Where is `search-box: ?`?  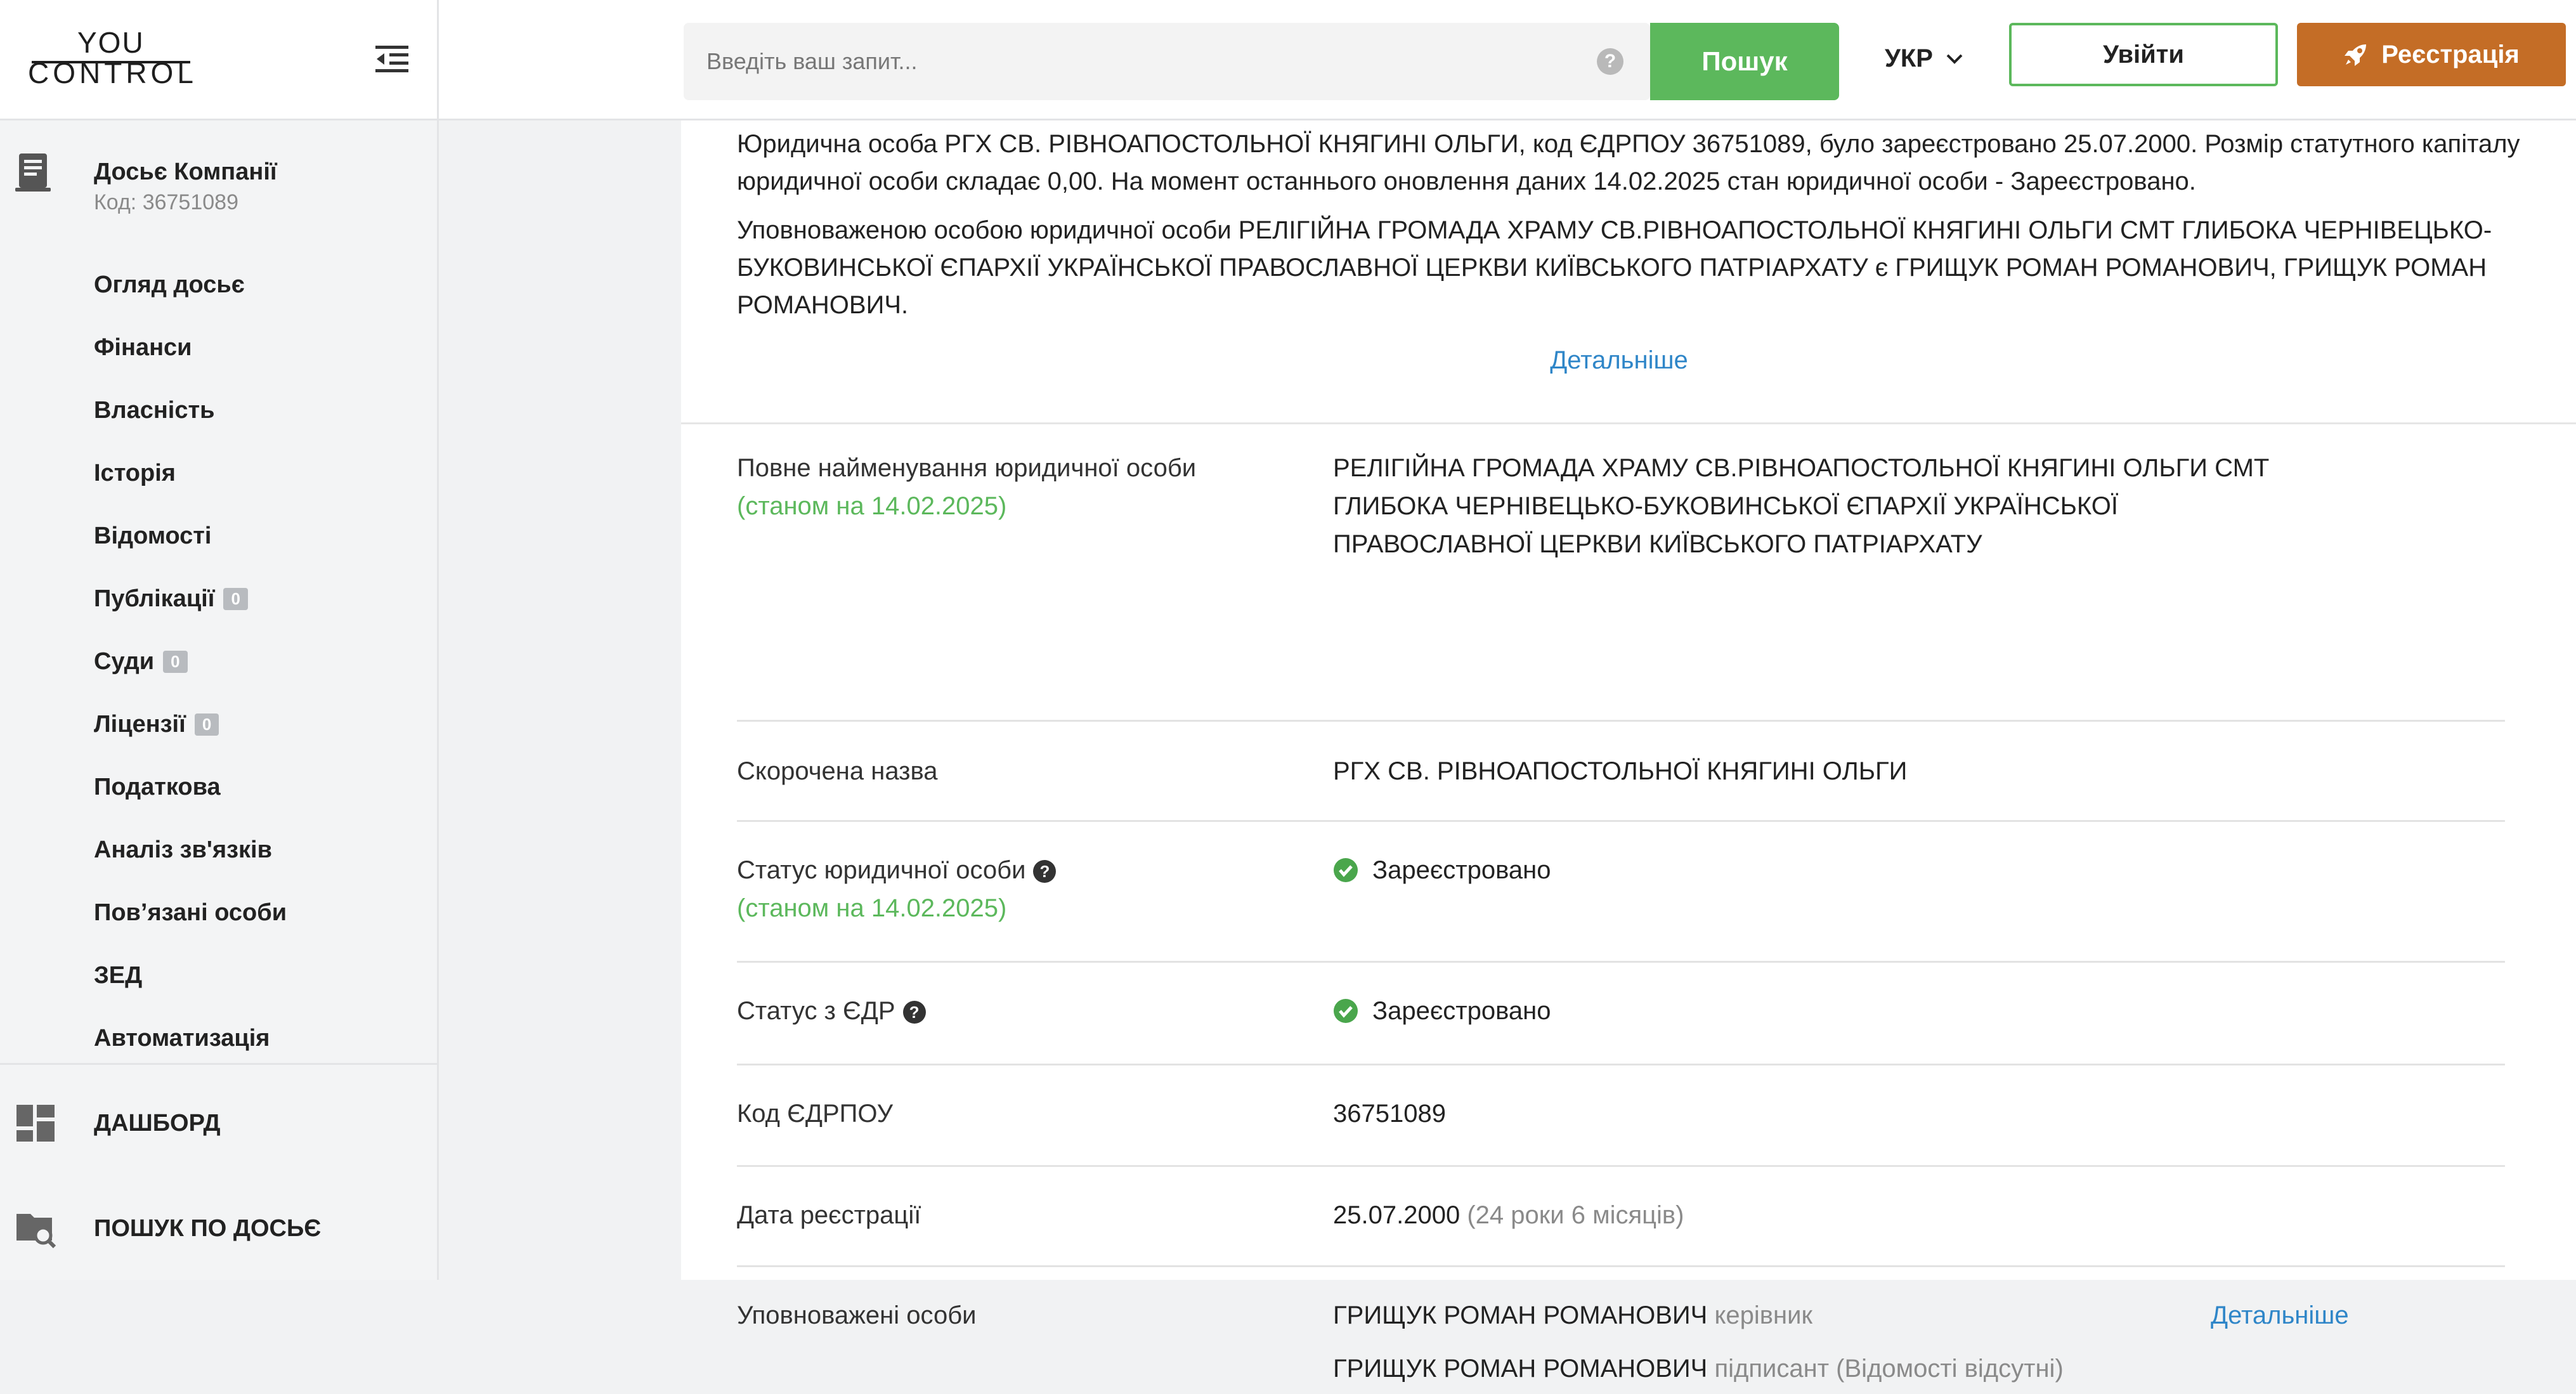 search-box: ? is located at coordinates (1167, 61).